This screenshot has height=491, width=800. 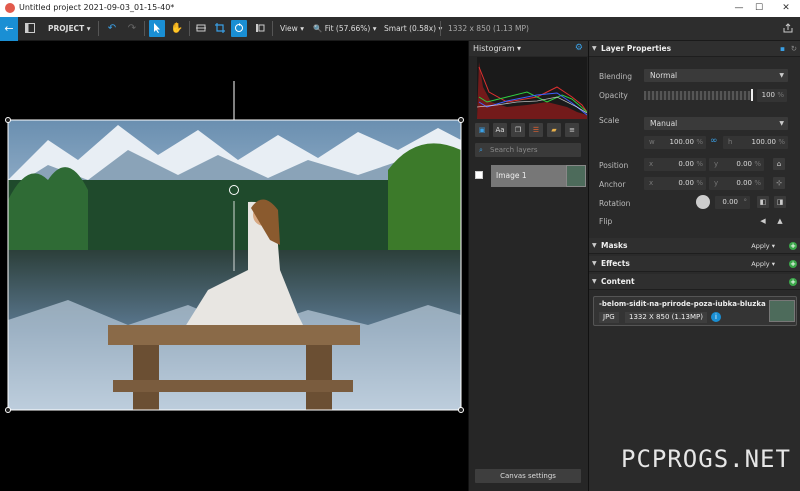 What do you see at coordinates (614, 165) in the screenshot?
I see `position-label: Position` at bounding box center [614, 165].